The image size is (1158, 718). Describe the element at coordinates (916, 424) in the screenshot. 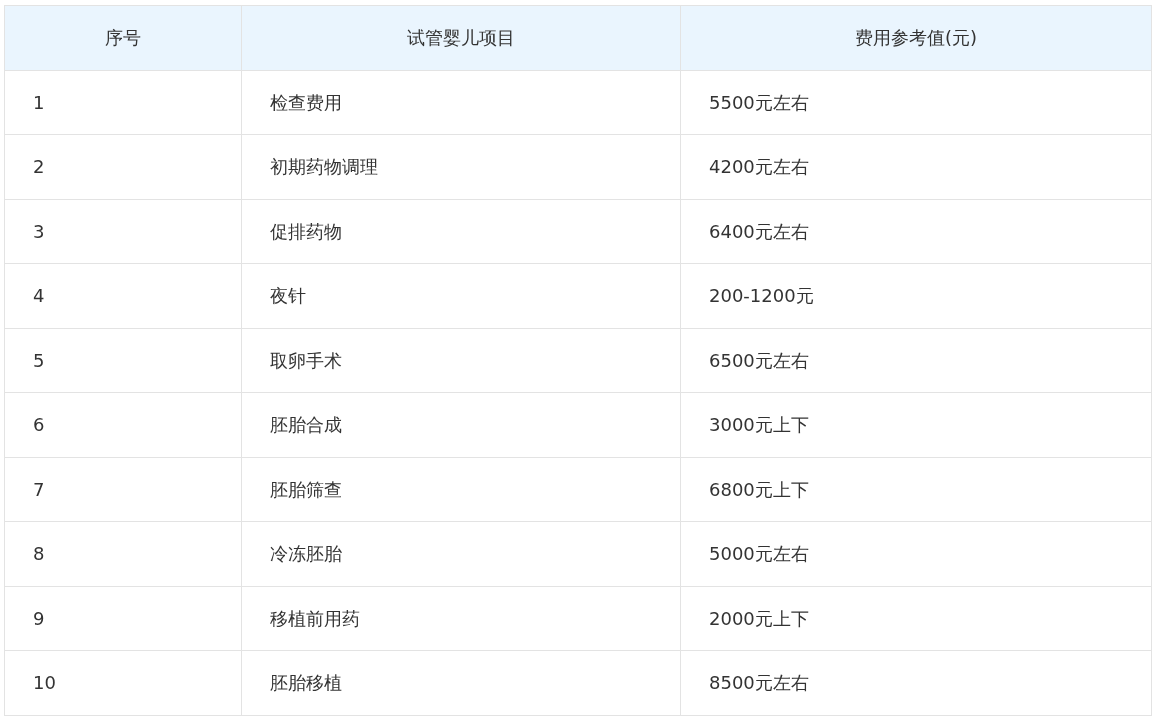

I see `table-cell: 3000元上下` at that location.